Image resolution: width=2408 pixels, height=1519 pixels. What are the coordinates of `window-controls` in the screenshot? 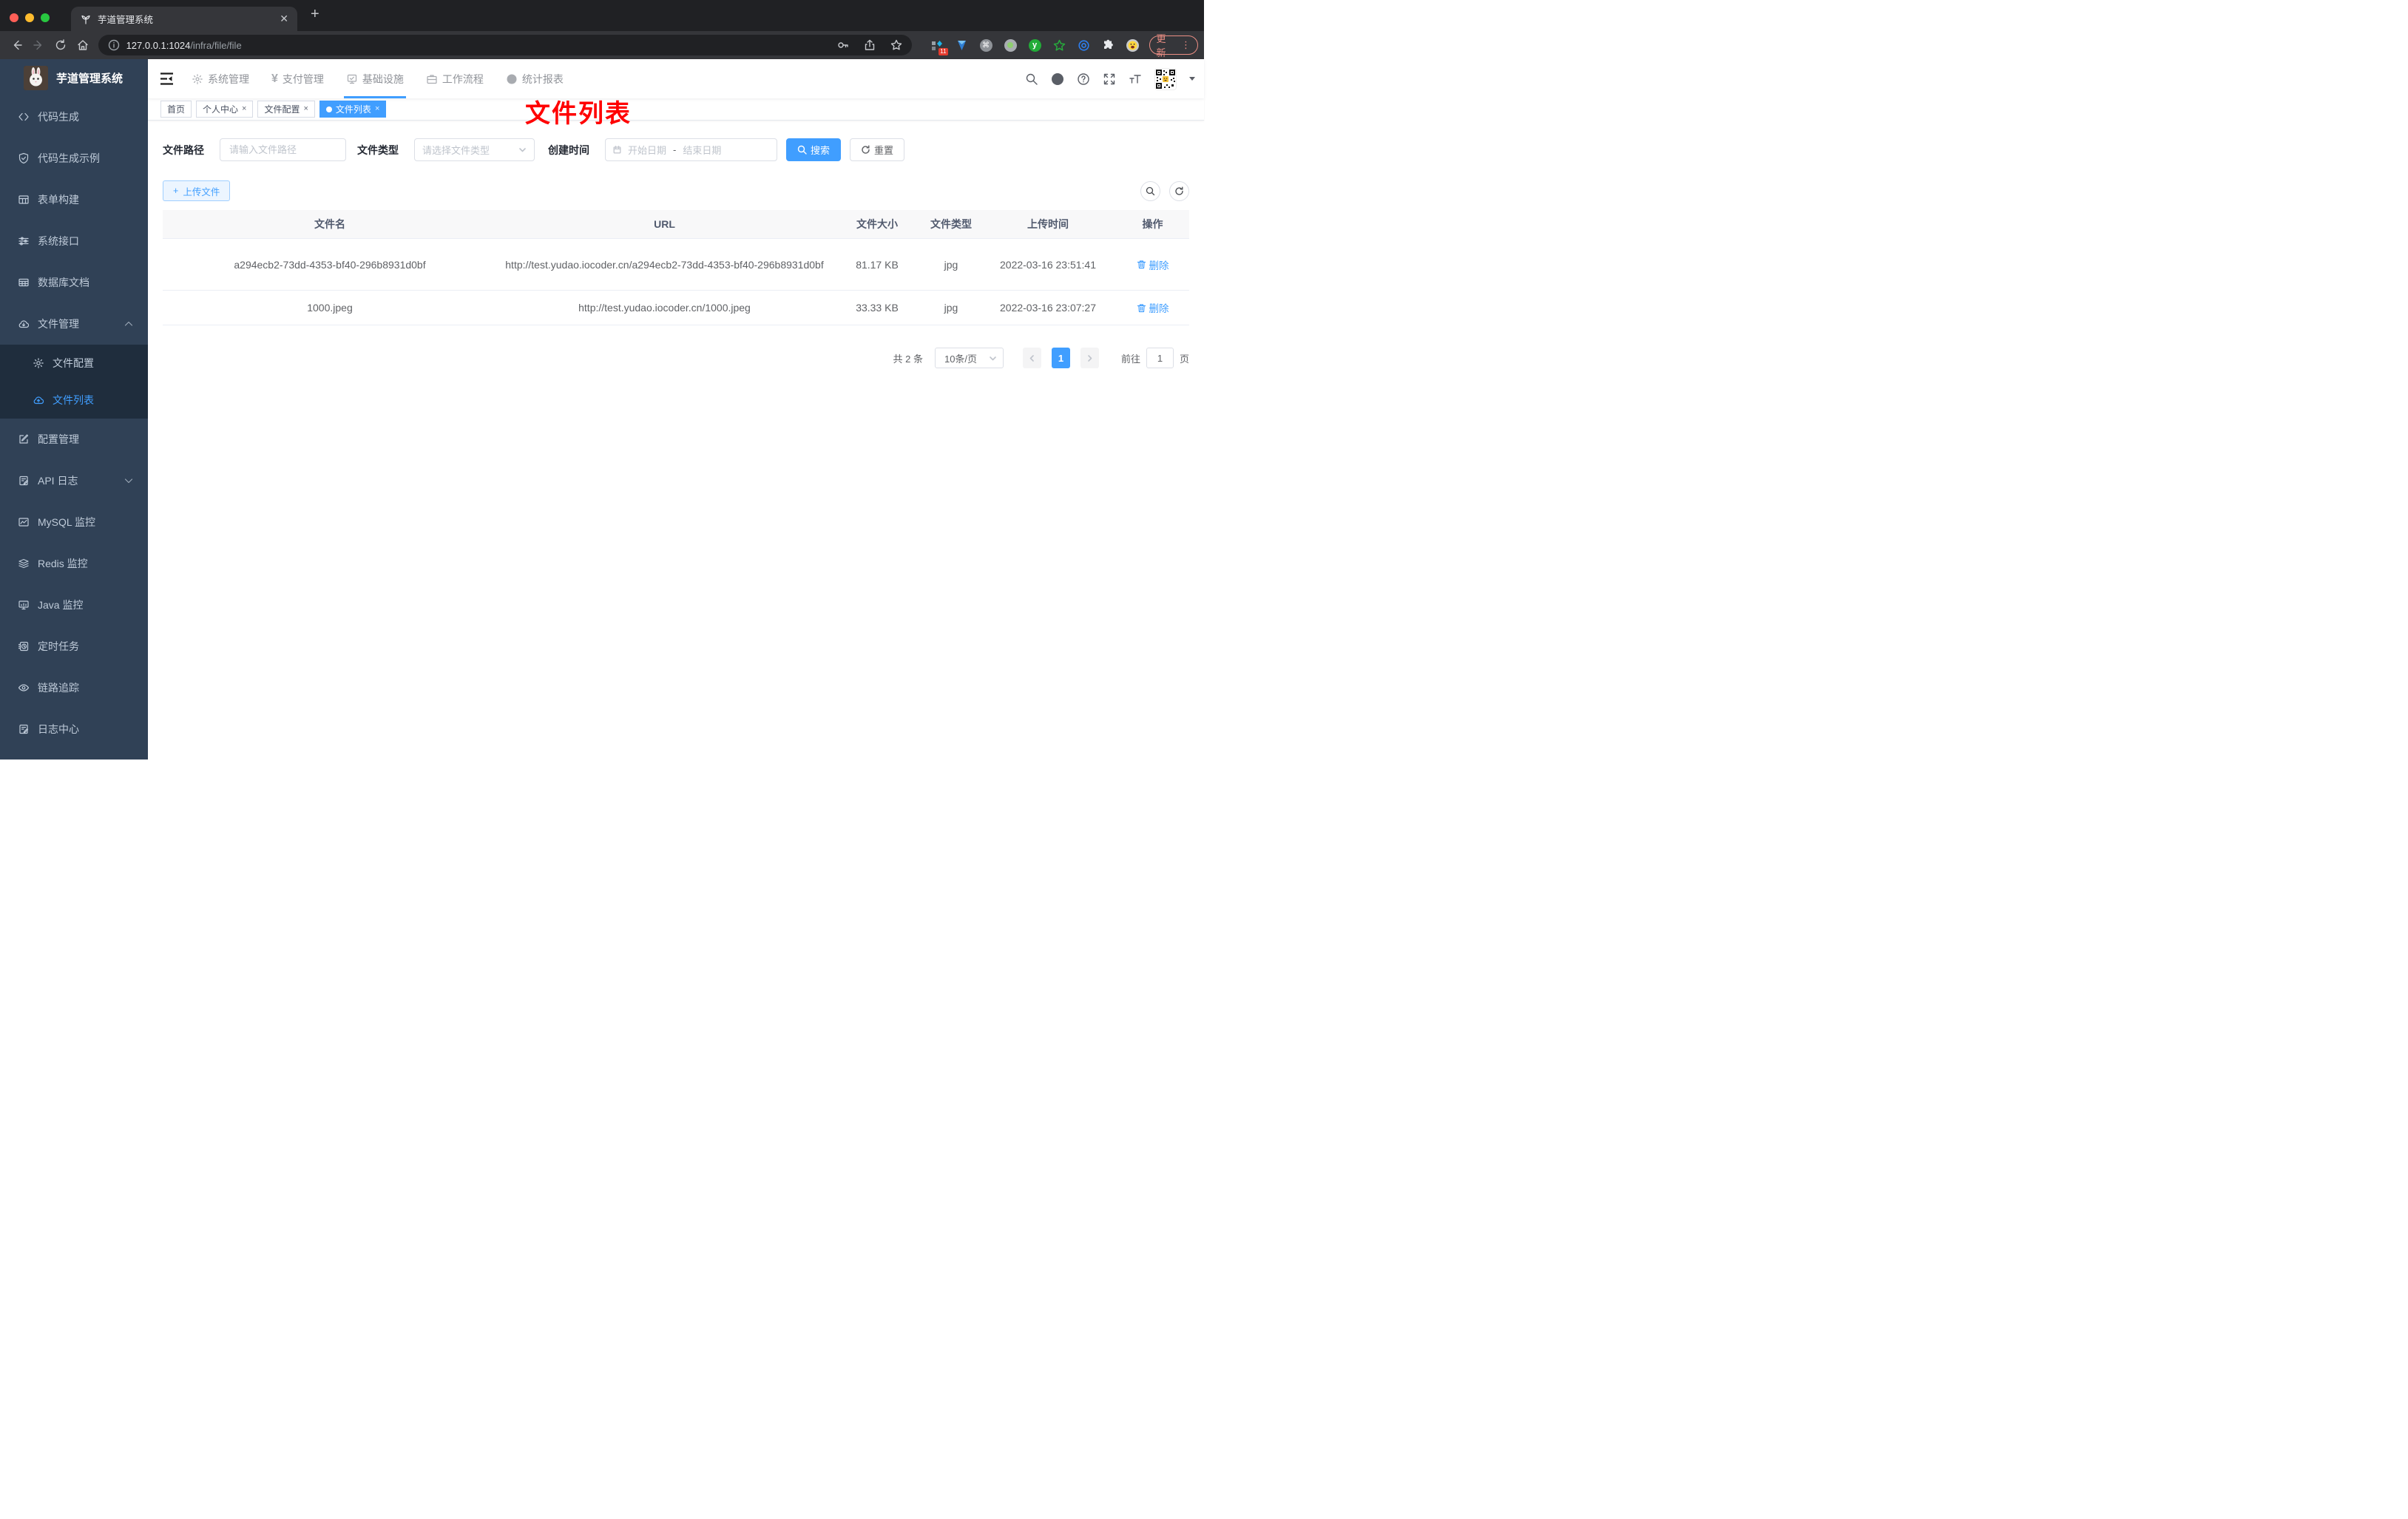 It's located at (30, 17).